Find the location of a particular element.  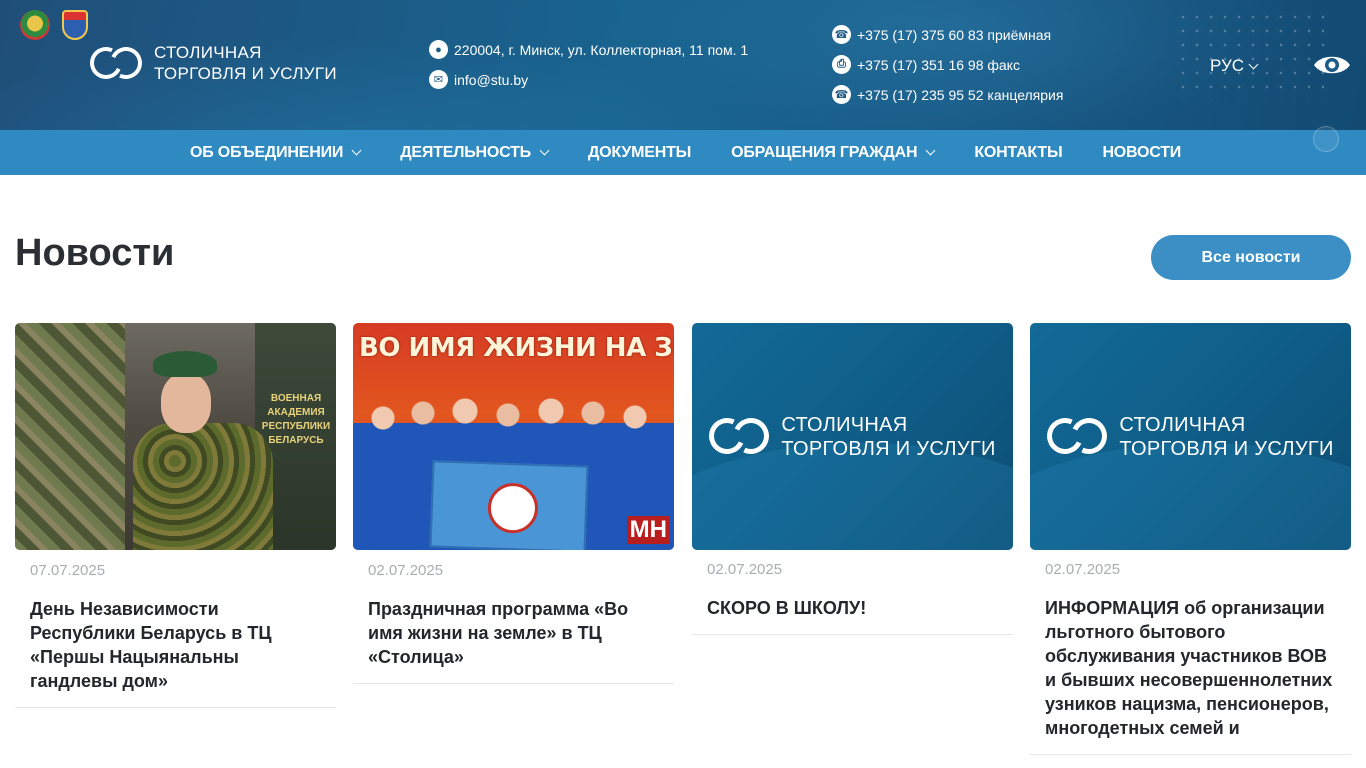

media-badge: МН is located at coordinates (648, 530).